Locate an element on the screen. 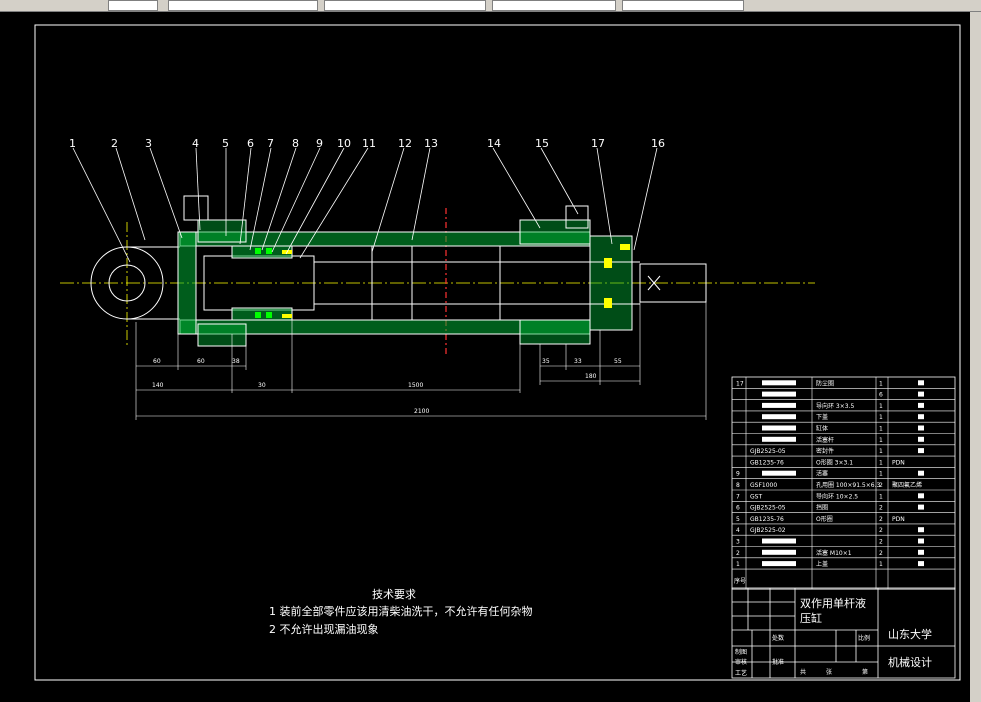 This screenshot has height=702, width=981. bom-cell-code: GJB2525-05 is located at coordinates (768, 508).